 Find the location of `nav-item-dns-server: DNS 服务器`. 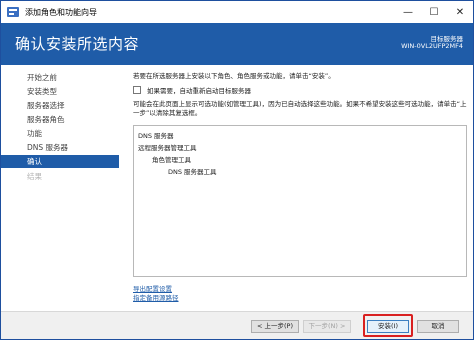

nav-item-dns-server: DNS 服务器 is located at coordinates (60, 147).